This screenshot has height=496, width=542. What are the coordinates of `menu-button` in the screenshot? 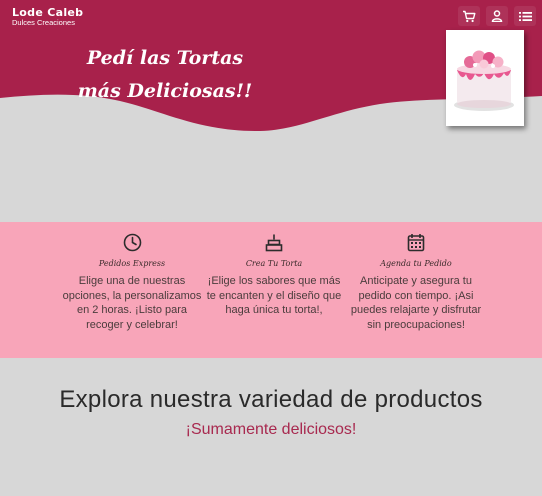 It's located at (525, 16).